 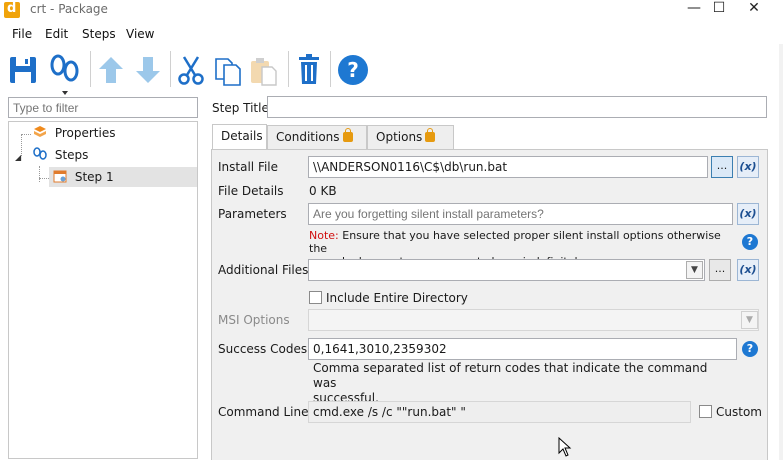 What do you see at coordinates (391, 10) in the screenshot?
I see `title-bar: crt - Package — ☐ ✕` at bounding box center [391, 10].